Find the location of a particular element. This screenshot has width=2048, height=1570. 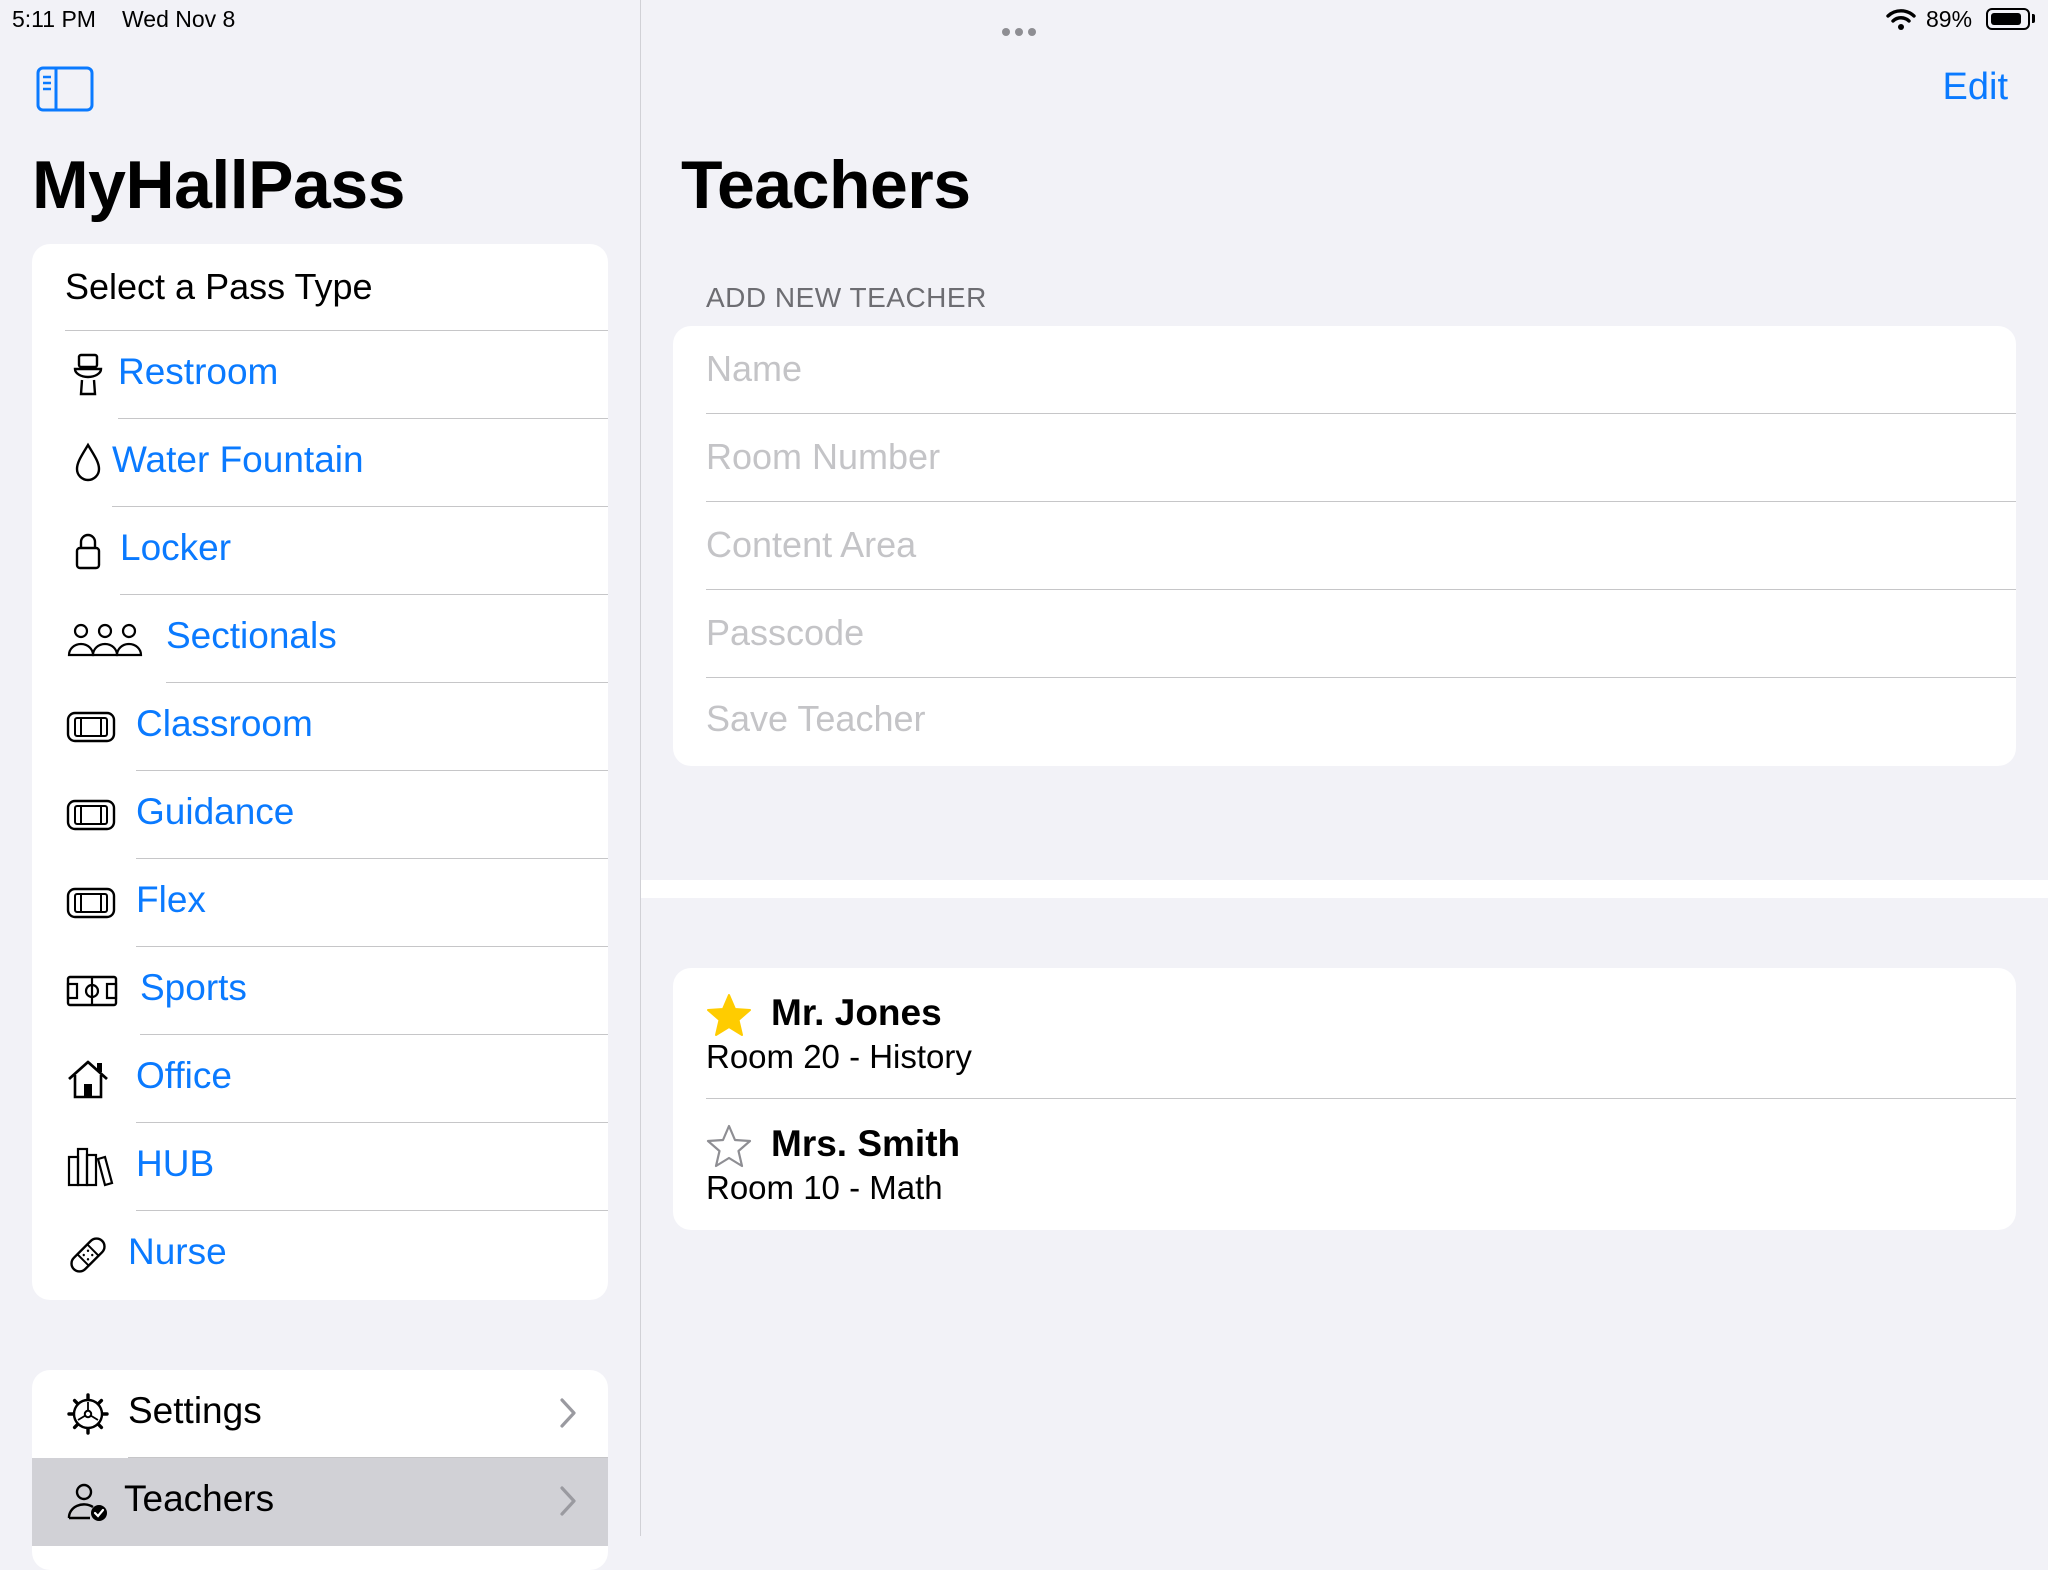

name-row is located at coordinates (1344, 370).